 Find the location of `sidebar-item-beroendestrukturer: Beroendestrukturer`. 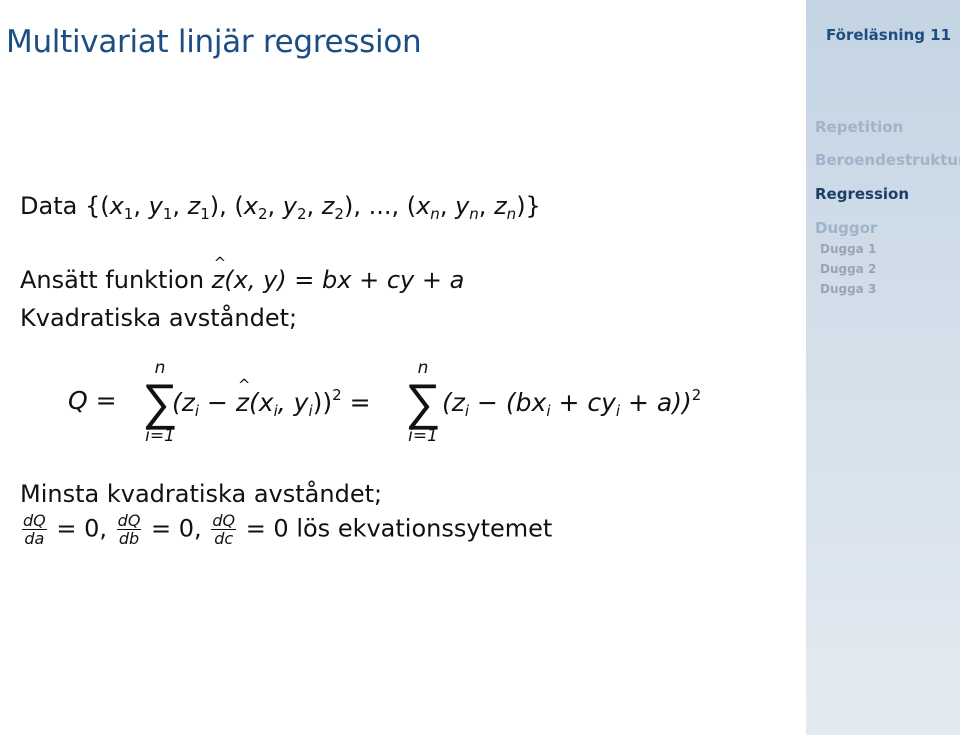

sidebar-item-beroendestrukturer: Beroendestrukturer is located at coordinates (887, 160).